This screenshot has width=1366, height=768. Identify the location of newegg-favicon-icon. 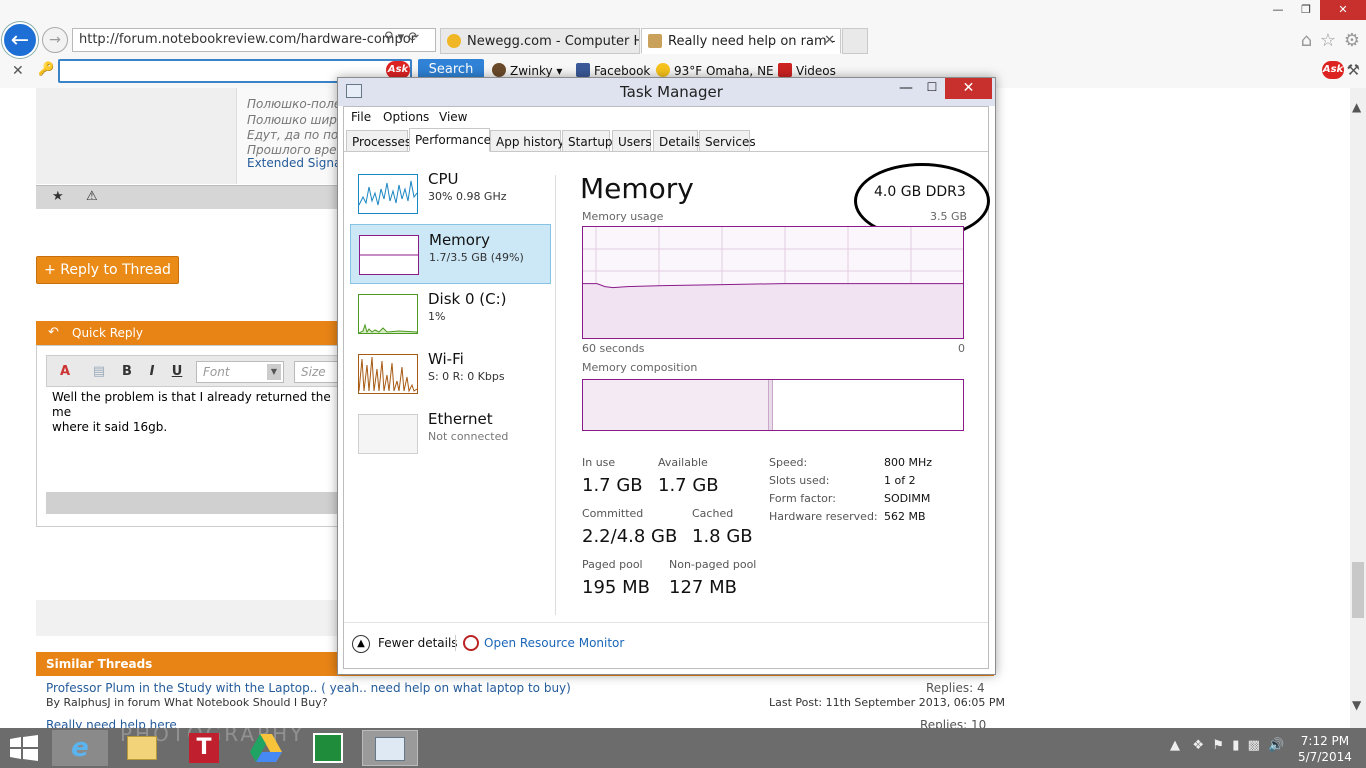
(454, 41).